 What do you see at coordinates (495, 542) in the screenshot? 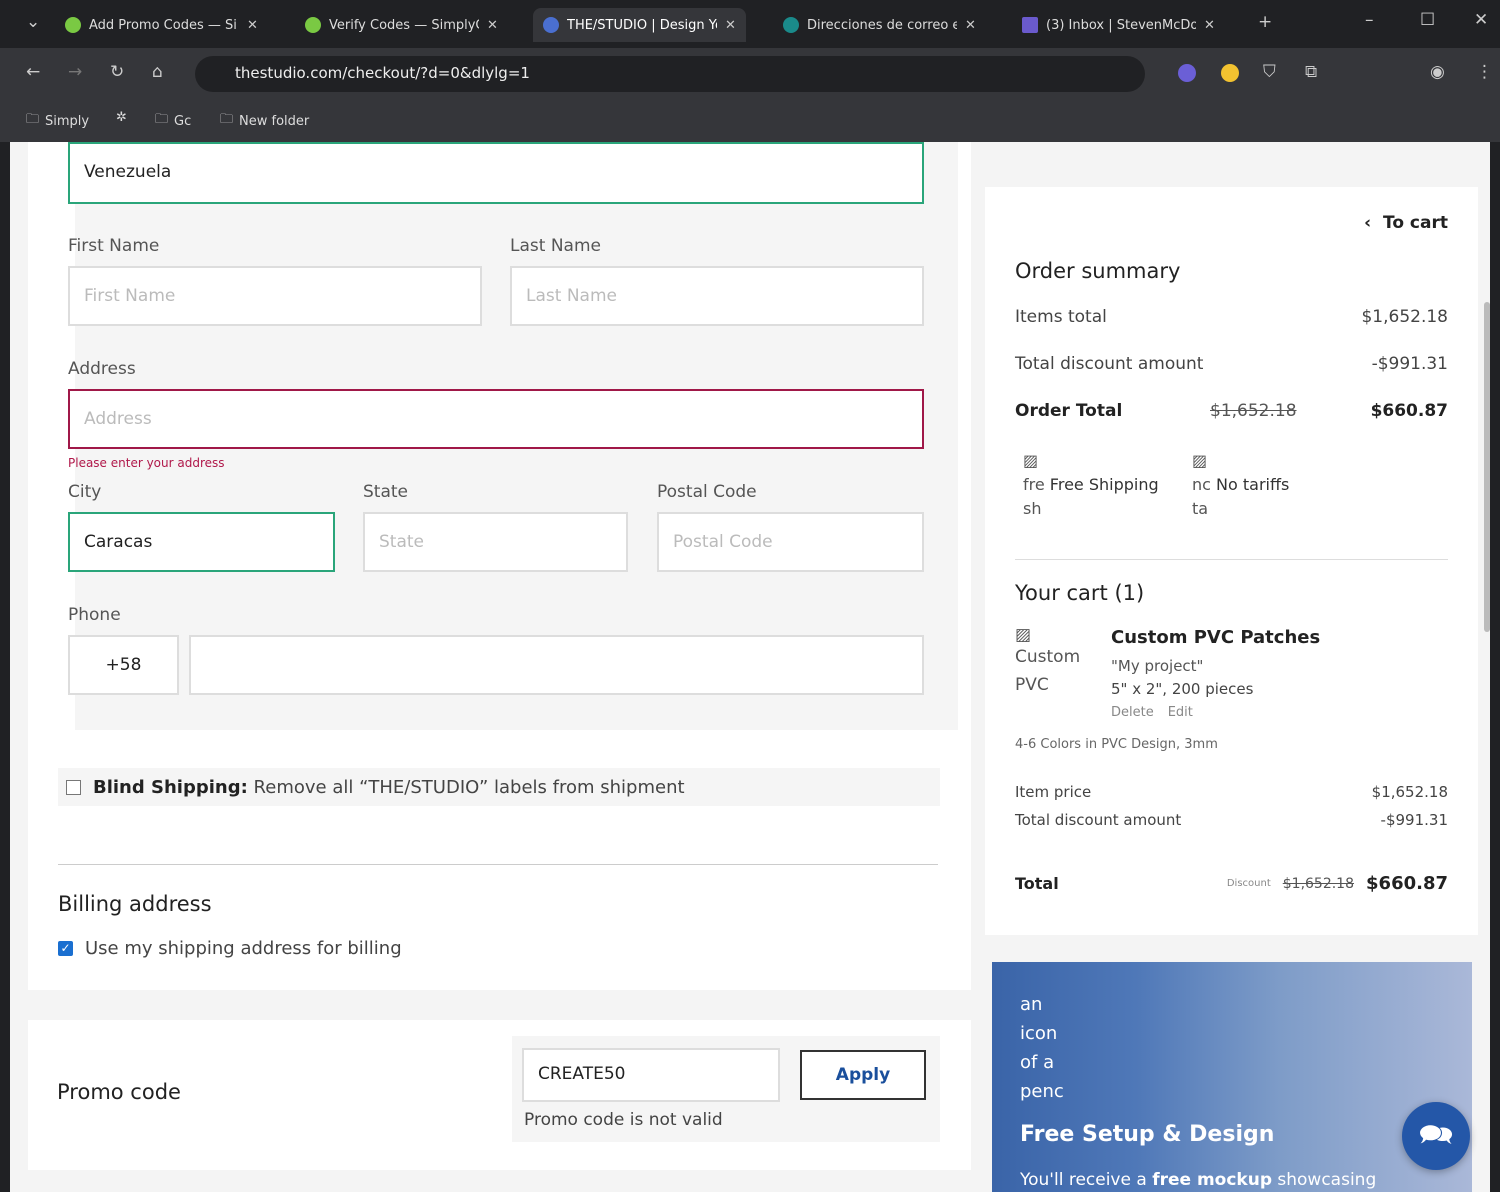
I see `state-input: State` at bounding box center [495, 542].